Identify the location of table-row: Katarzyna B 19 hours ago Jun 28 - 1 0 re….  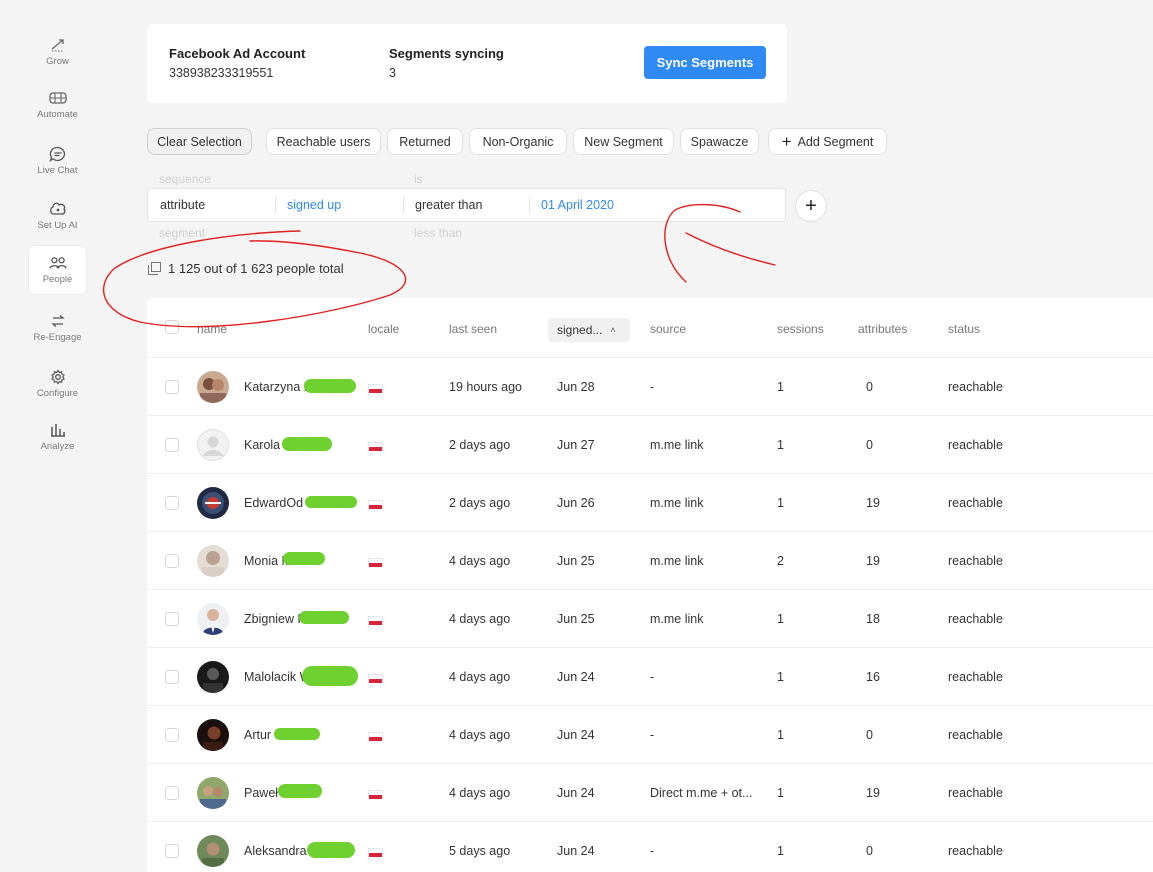
(650, 386).